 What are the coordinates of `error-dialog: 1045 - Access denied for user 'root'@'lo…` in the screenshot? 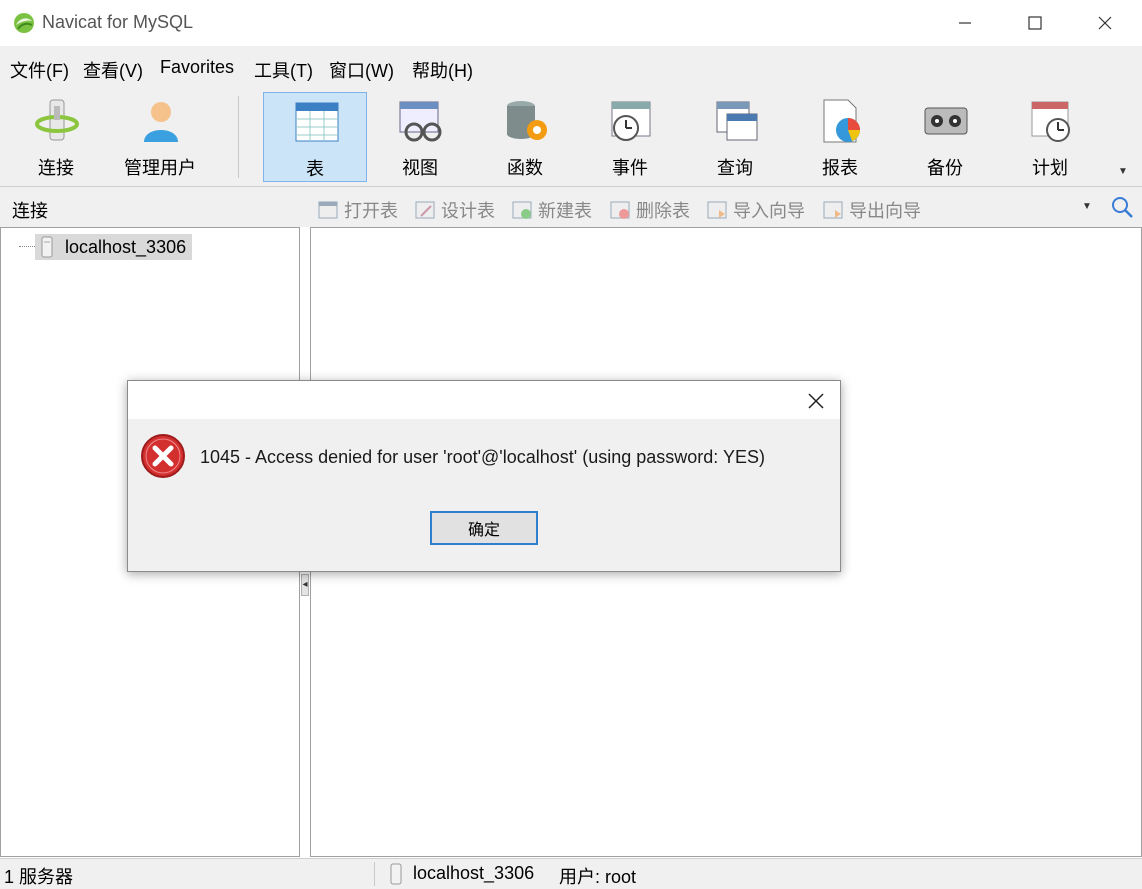 It's located at (484, 476).